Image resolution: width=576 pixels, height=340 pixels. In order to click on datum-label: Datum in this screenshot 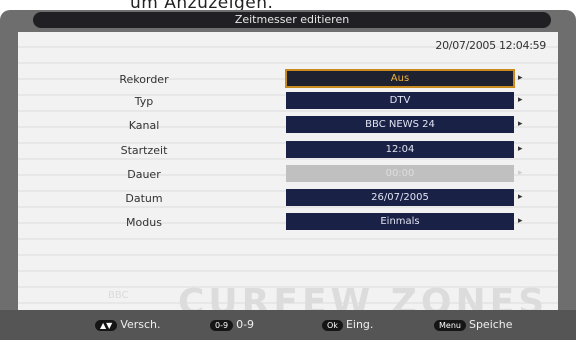, I will do `click(144, 198)`.